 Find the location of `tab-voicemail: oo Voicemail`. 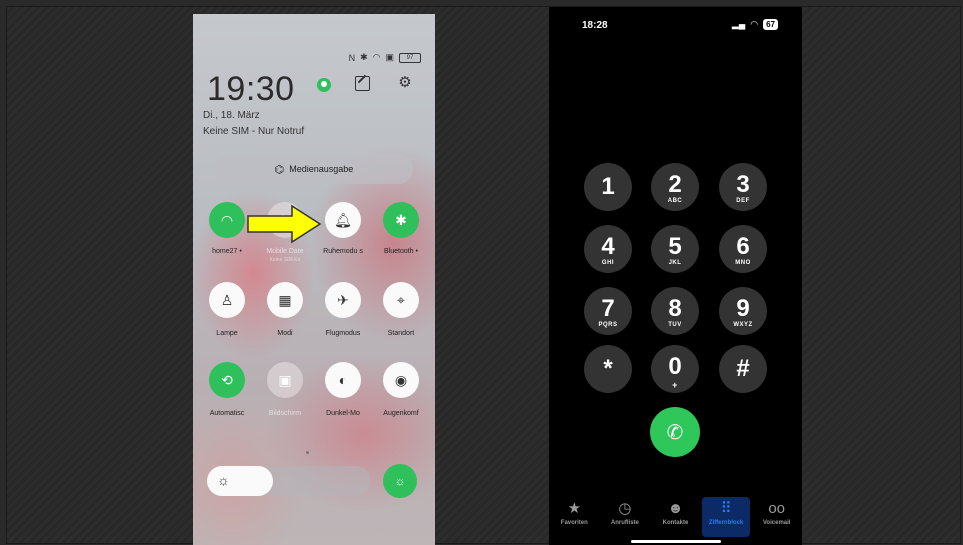

tab-voicemail: oo Voicemail is located at coordinates (777, 517).